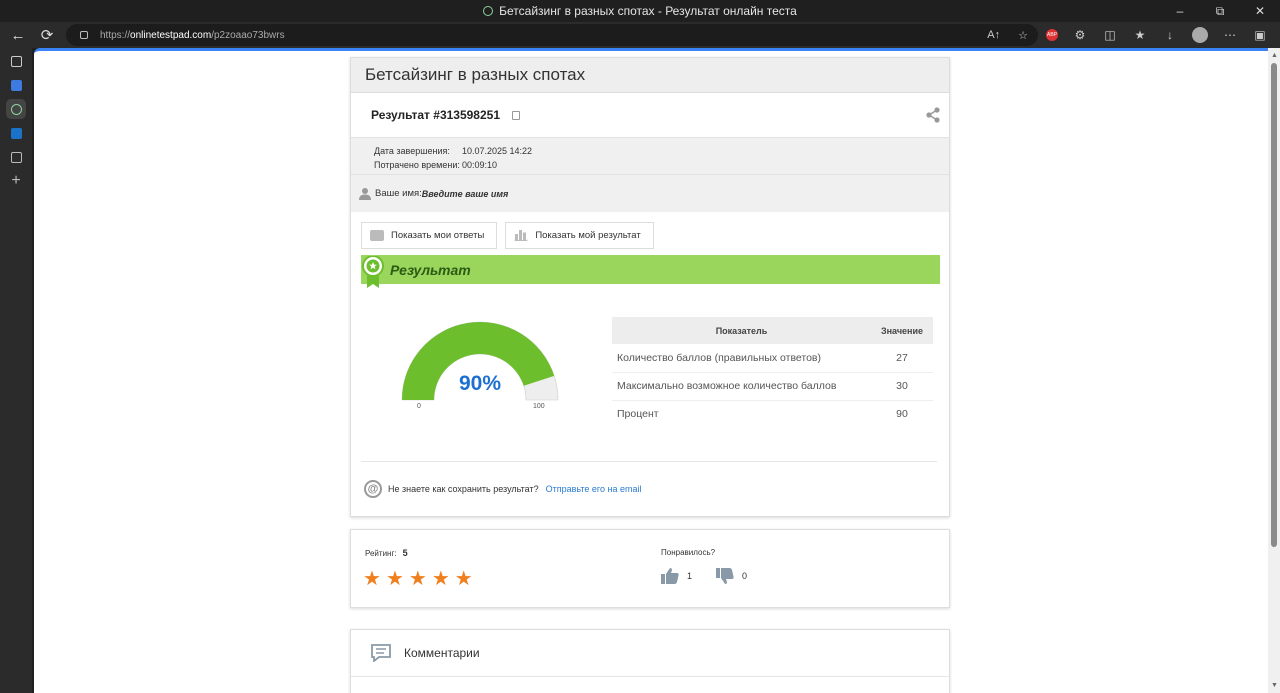 The image size is (1280, 693). Describe the element at coordinates (650, 75) in the screenshot. I see `test-title: Бетсайзинг в разных спотах` at that location.